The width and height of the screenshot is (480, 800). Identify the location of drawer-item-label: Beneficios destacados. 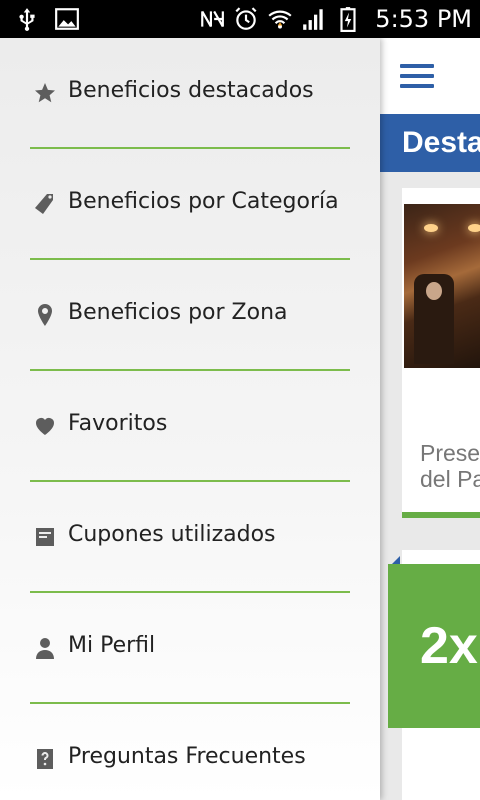
(191, 90).